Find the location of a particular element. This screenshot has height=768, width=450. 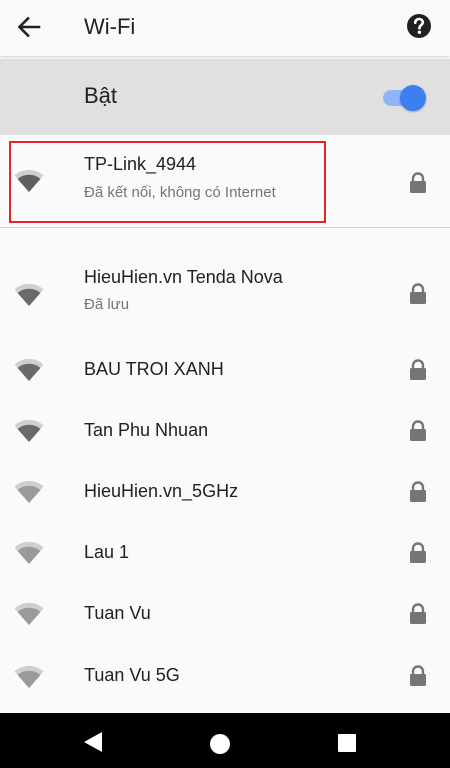

network-name: Tuan Vu 5G is located at coordinates (132, 675).